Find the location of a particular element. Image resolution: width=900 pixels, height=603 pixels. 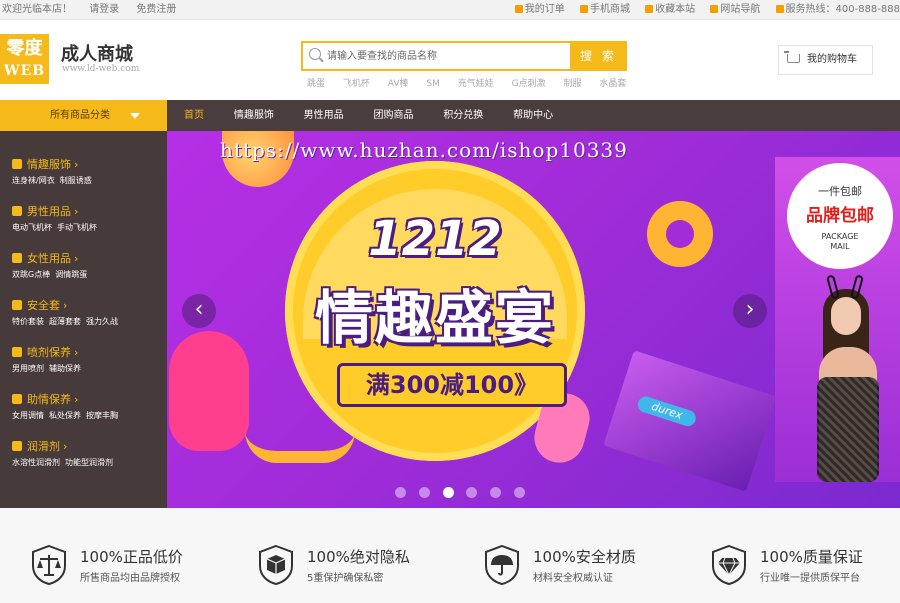

banner-promo: 满300减100》 is located at coordinates (452, 385).